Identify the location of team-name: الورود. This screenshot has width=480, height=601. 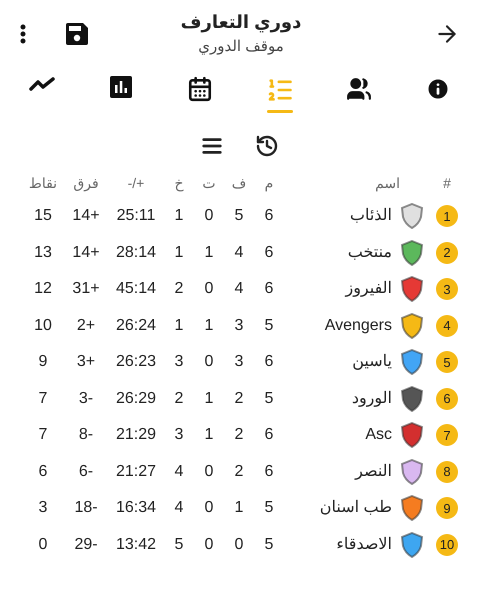
(372, 398).